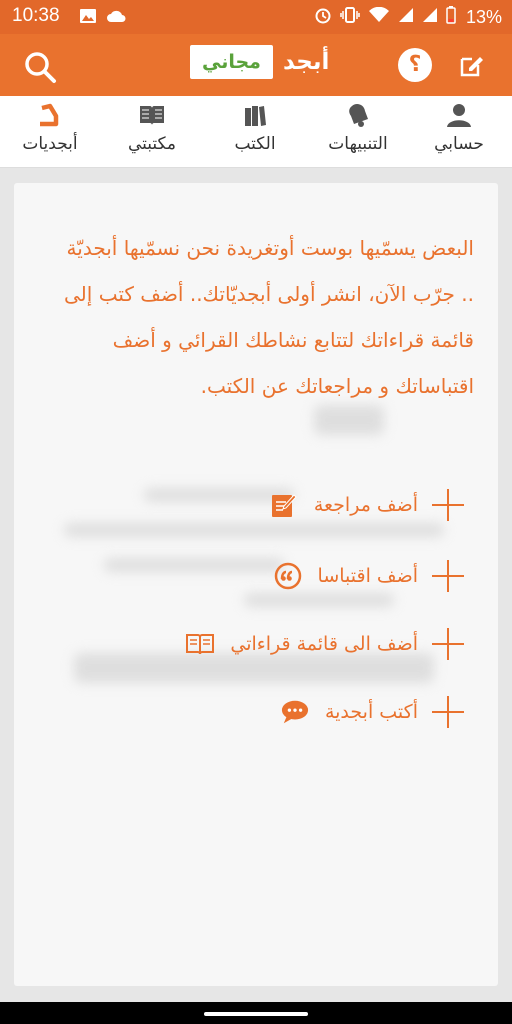  What do you see at coordinates (350, 17) in the screenshot?
I see `vibrate-icon` at bounding box center [350, 17].